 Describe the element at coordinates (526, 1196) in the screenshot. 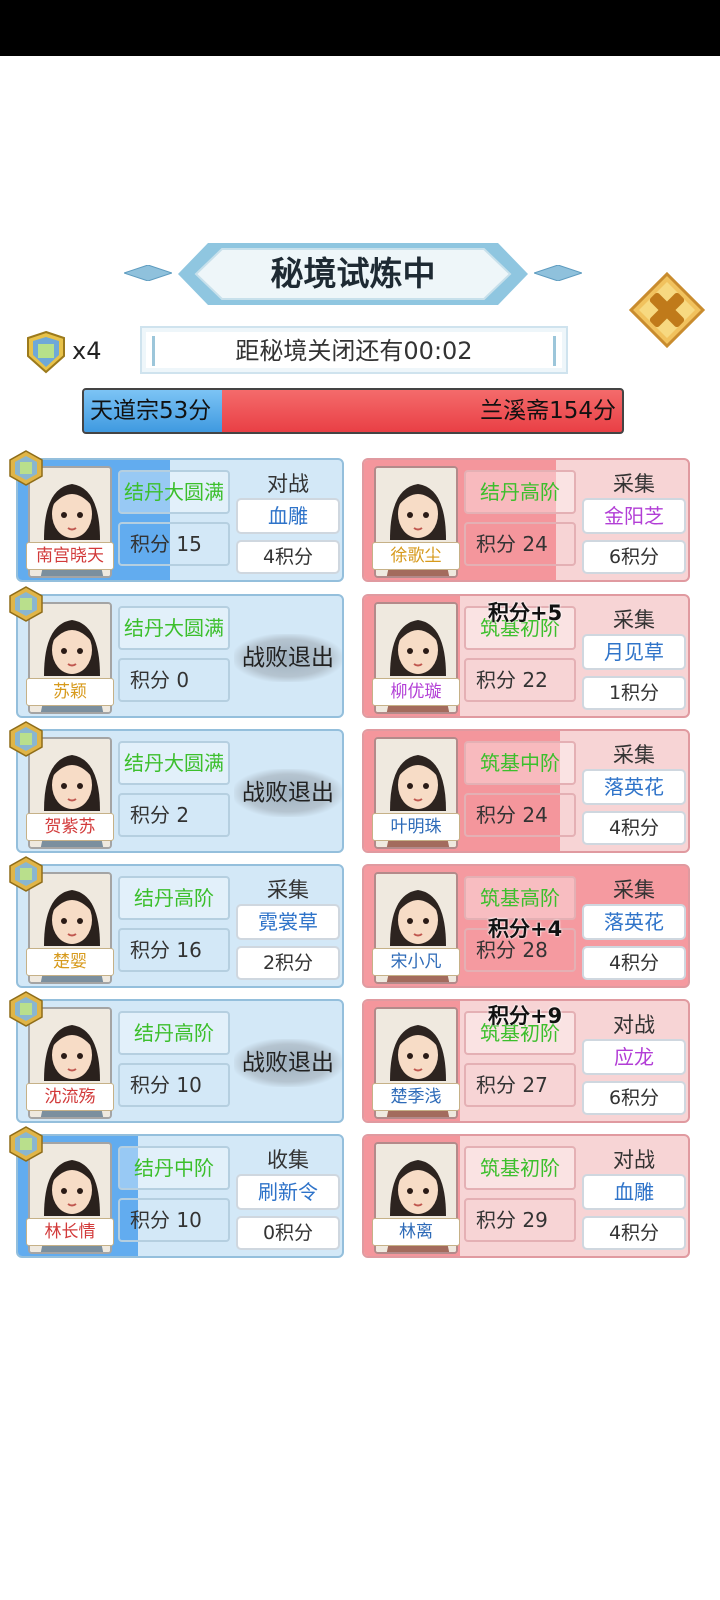

I see `right-member-card: 林离 筑基初阶积分 29 对战 血雕 4积分` at that location.